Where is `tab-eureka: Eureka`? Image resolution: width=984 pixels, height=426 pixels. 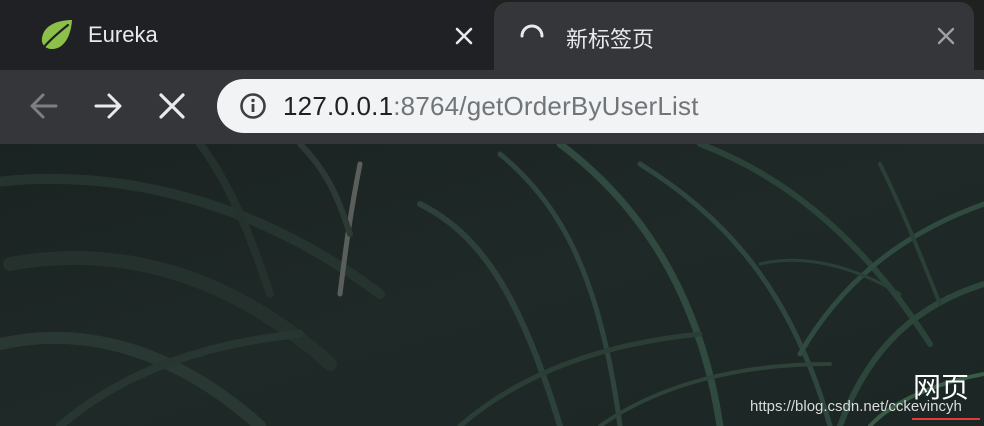
tab-eureka: Eureka is located at coordinates (246, 35).